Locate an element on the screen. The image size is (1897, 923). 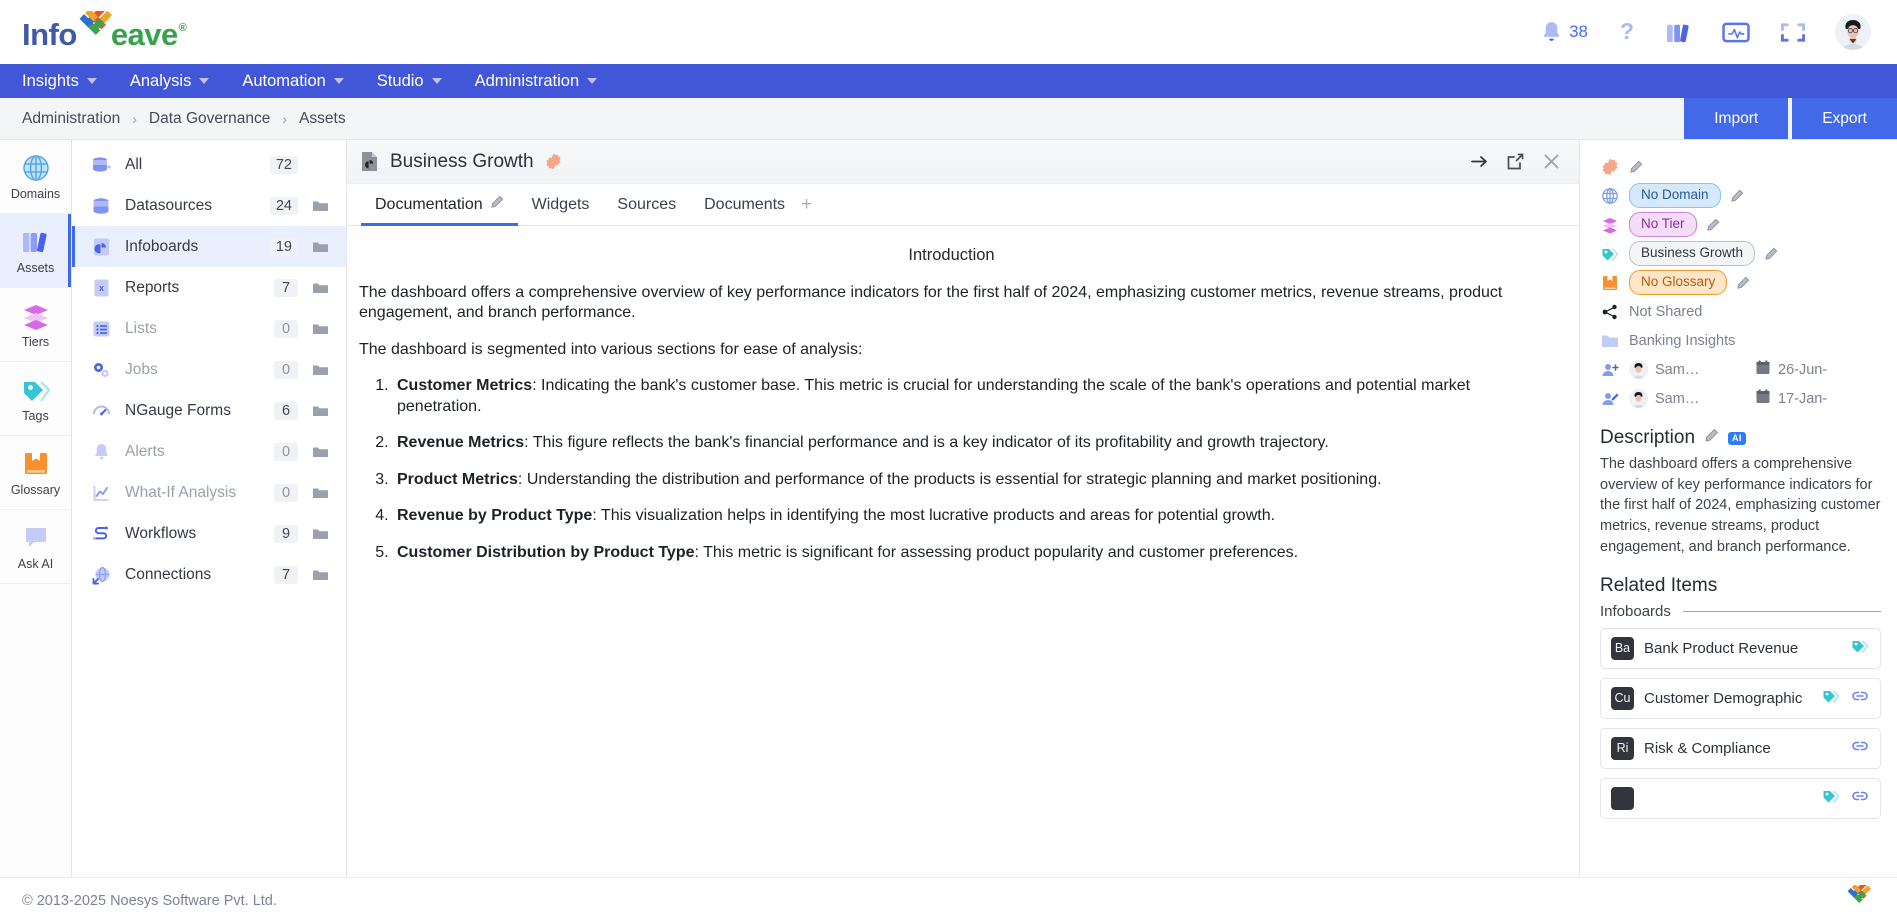
asset-list-item-jobs: Jobs 0 is located at coordinates (209, 369).